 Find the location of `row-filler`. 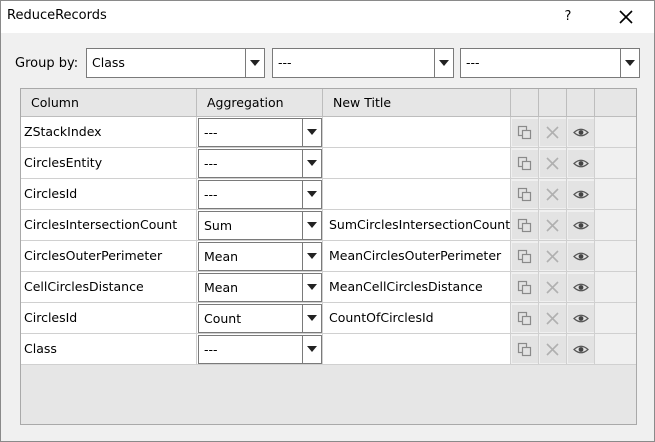

row-filler is located at coordinates (615, 225).